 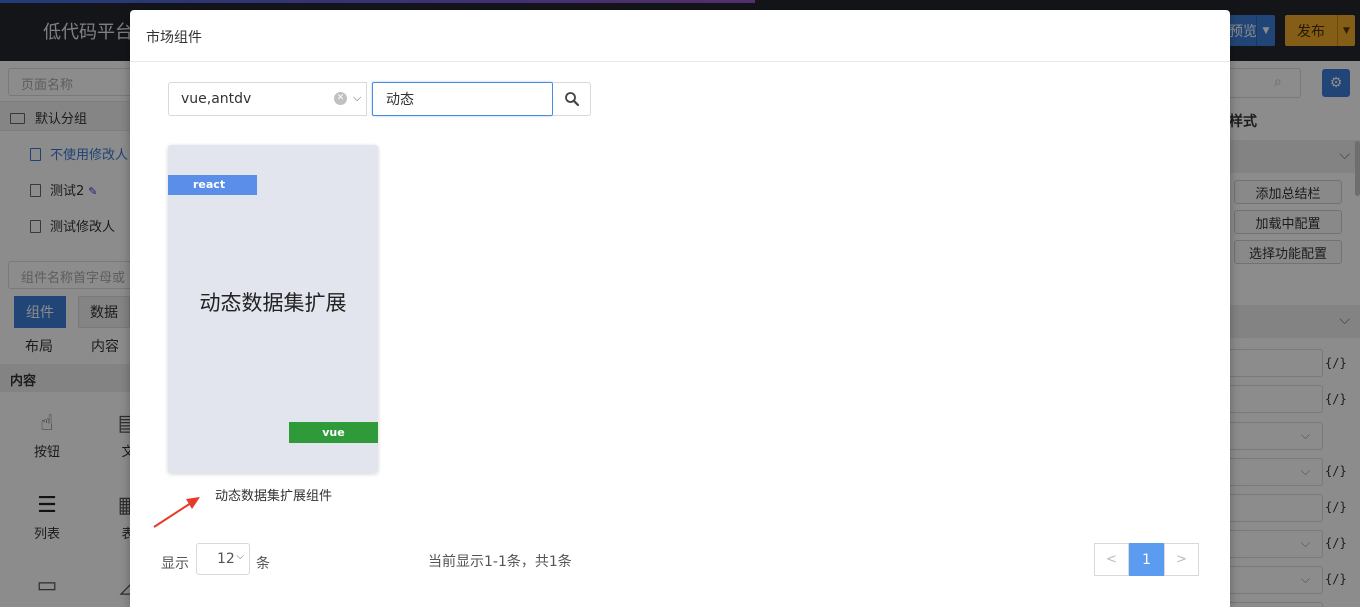 I want to click on keyword-search-input, so click(x=462, y=99).